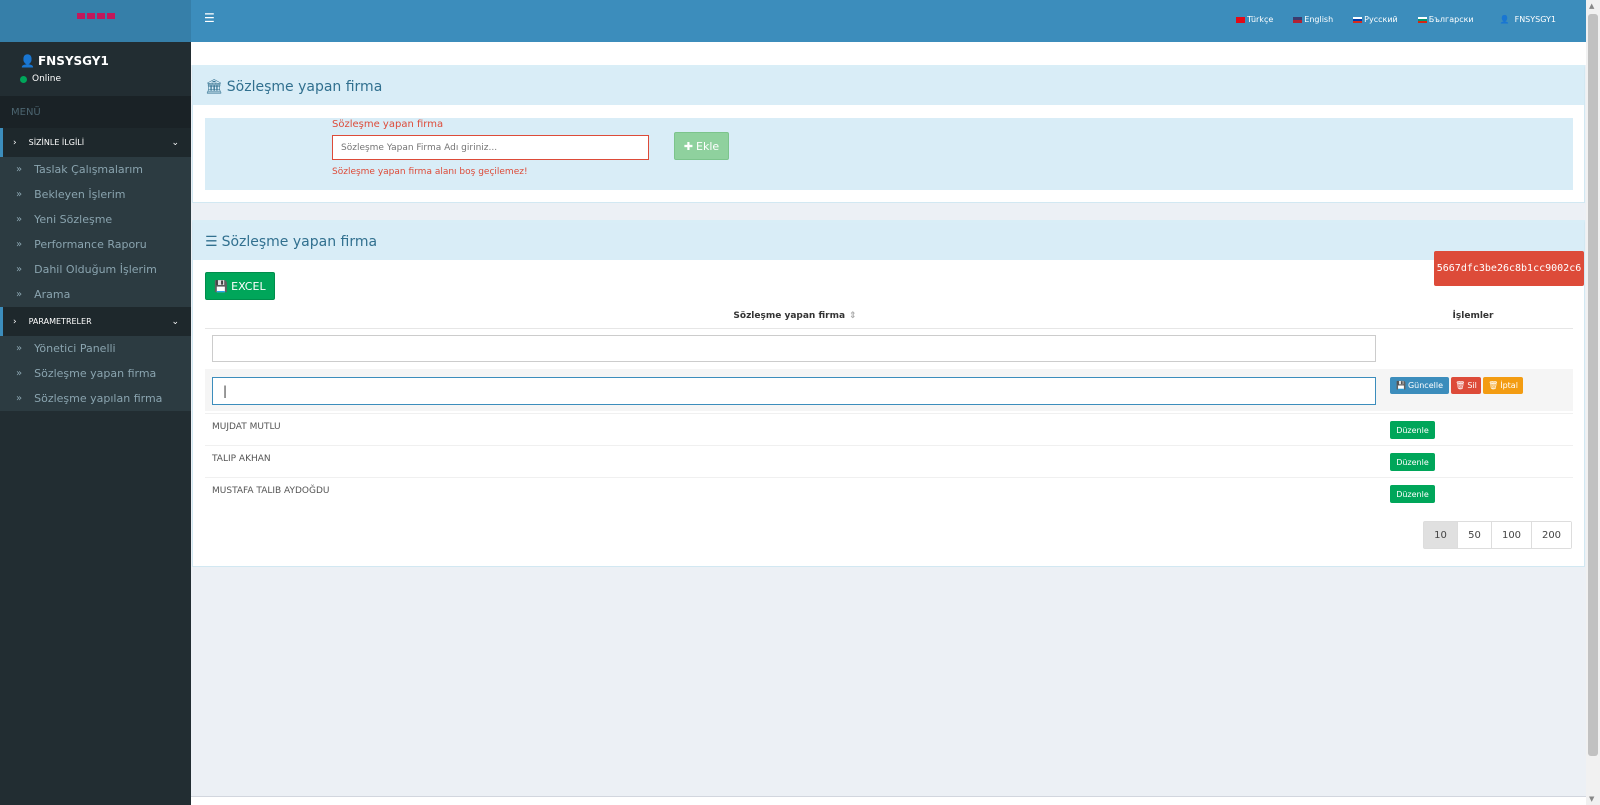 The width and height of the screenshot is (1600, 805). Describe the element at coordinates (95, 398) in the screenshot. I see `sidebar-item-sozlesme-yapilan: » Sözleşme yapılan firma` at that location.